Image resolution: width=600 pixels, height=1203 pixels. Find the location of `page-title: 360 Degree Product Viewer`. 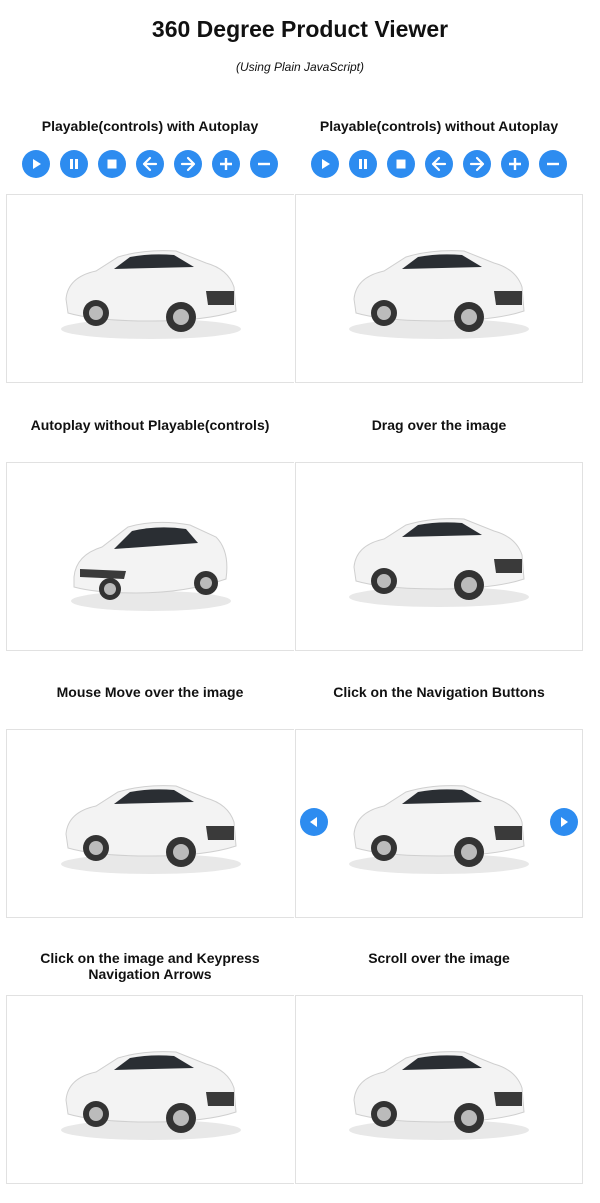

page-title: 360 Degree Product Viewer is located at coordinates (300, 29).